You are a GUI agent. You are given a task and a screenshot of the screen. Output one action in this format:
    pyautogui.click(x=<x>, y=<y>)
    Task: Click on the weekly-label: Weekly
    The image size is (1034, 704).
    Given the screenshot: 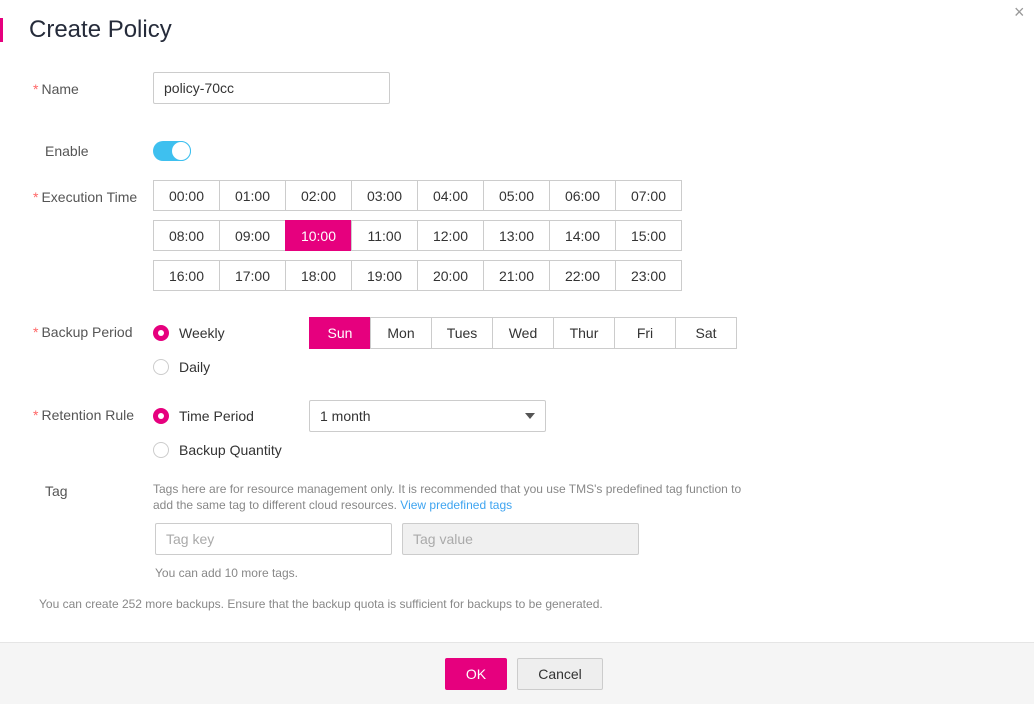 What is the action you would take?
    pyautogui.click(x=202, y=333)
    